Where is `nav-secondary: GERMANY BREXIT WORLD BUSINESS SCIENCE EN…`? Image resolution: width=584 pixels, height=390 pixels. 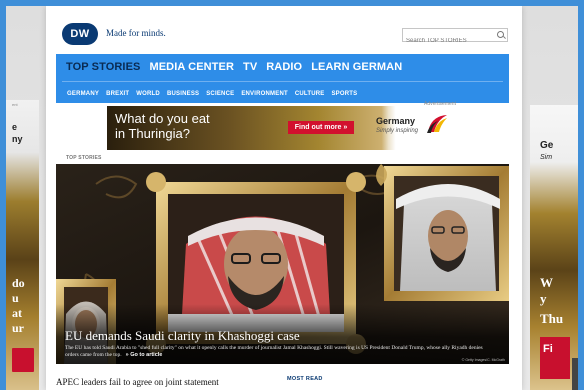
nav-secondary: GERMANY BREXIT WORLD BUSINESS SCIENCE EN… is located at coordinates (212, 94).